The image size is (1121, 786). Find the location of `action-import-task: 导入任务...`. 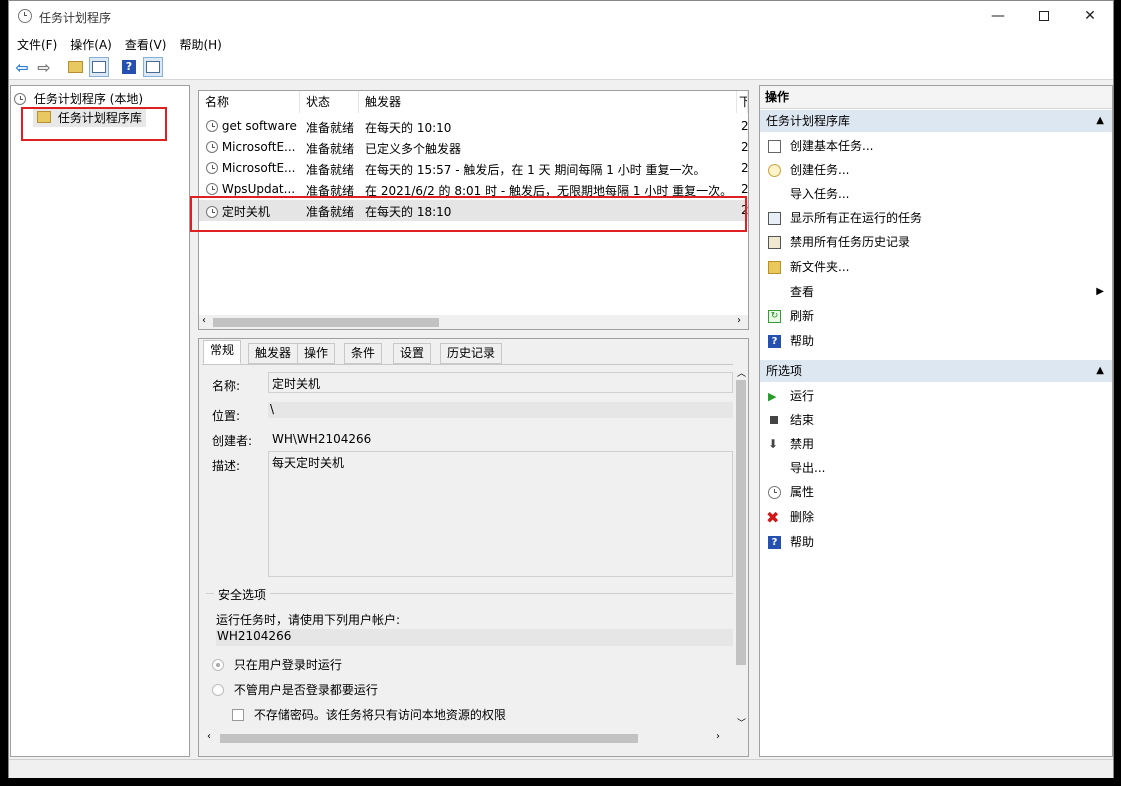

action-import-task: 导入任务... is located at coordinates (936, 194).